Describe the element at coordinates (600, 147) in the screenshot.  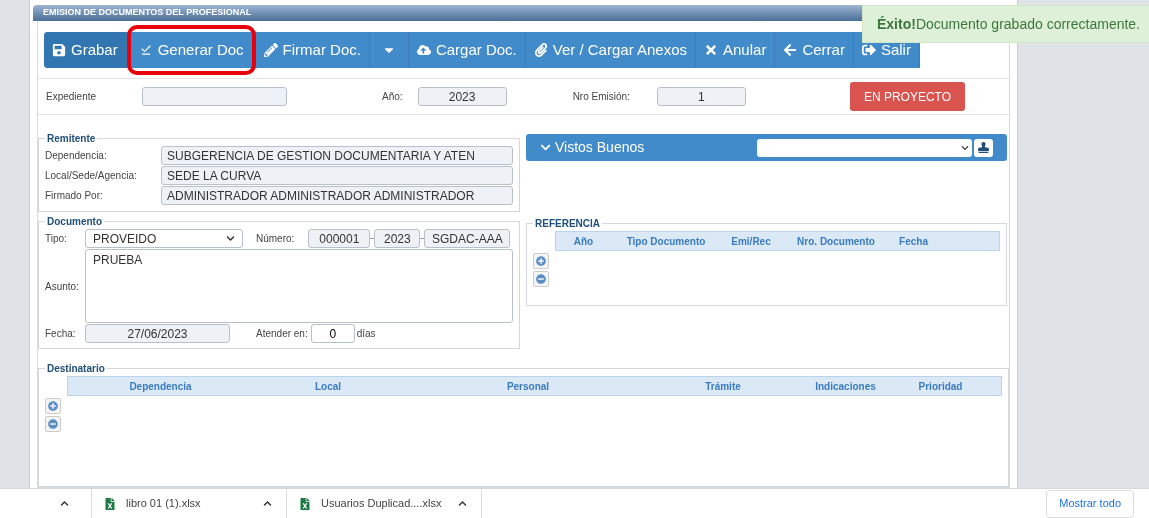
I see `approvals-title: Vistos Buenos` at that location.